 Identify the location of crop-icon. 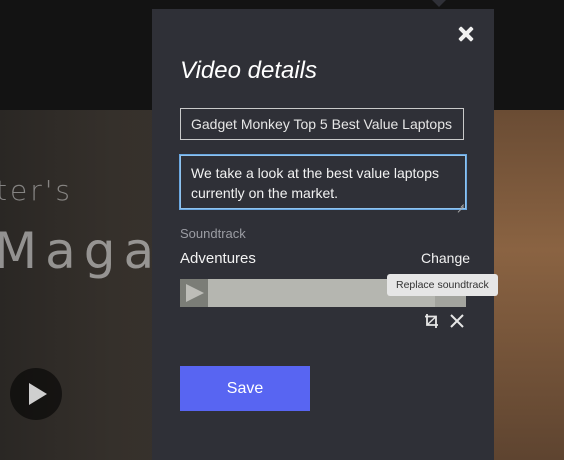
(432, 321).